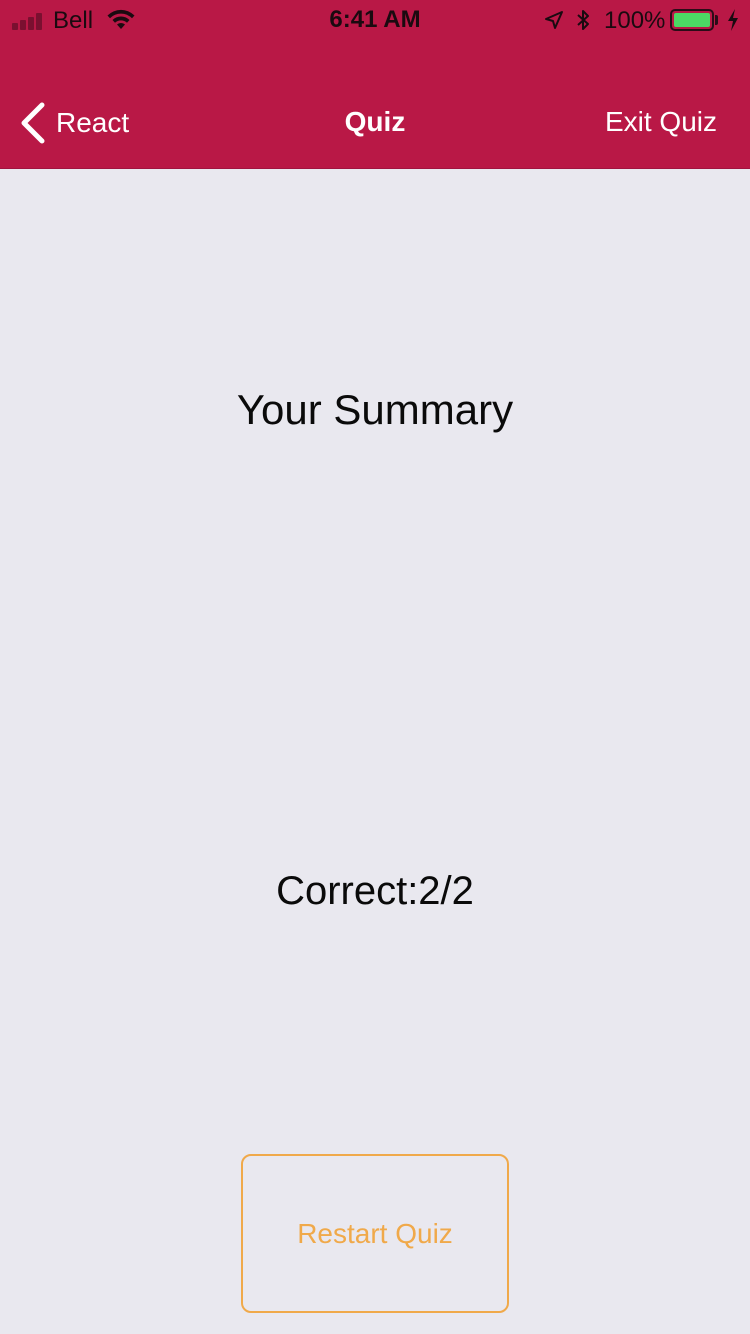 This screenshot has height=1334, width=750. I want to click on battery-tip, so click(716, 20).